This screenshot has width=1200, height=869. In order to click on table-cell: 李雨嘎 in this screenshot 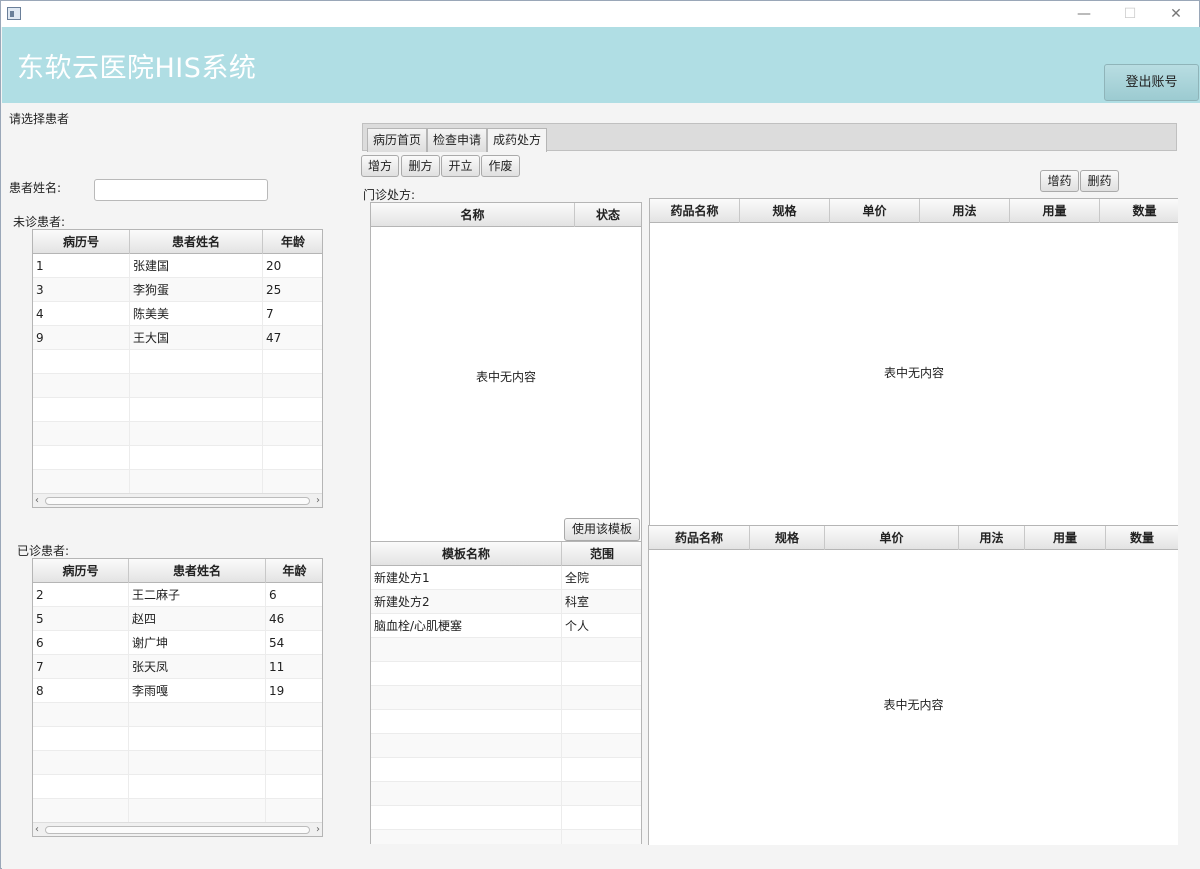, I will do `click(197, 691)`.